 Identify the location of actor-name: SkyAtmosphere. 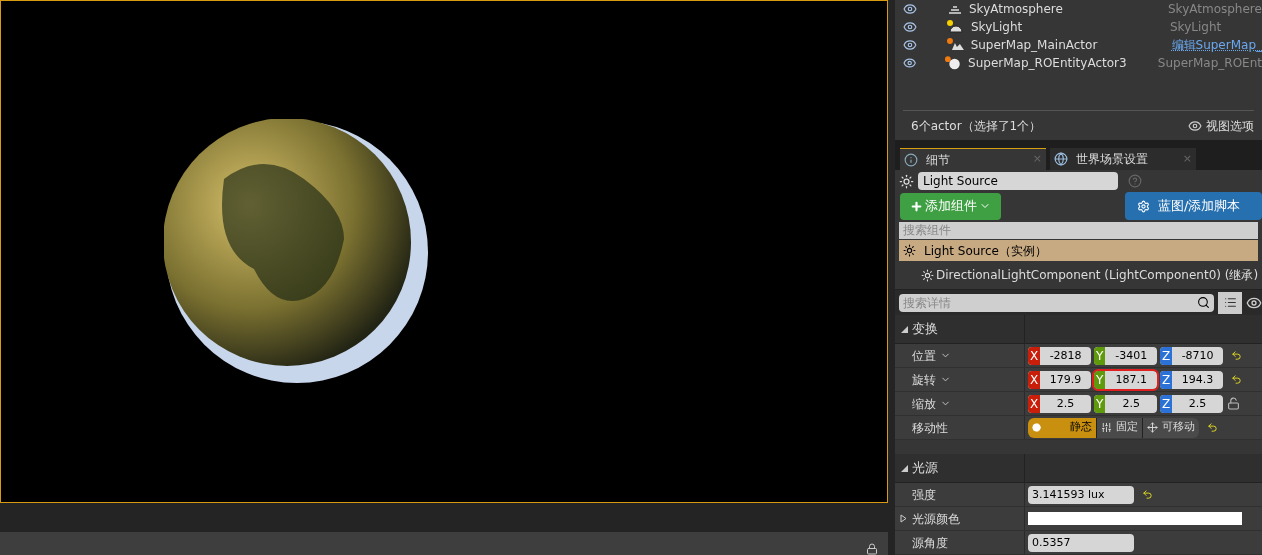
(1016, 9).